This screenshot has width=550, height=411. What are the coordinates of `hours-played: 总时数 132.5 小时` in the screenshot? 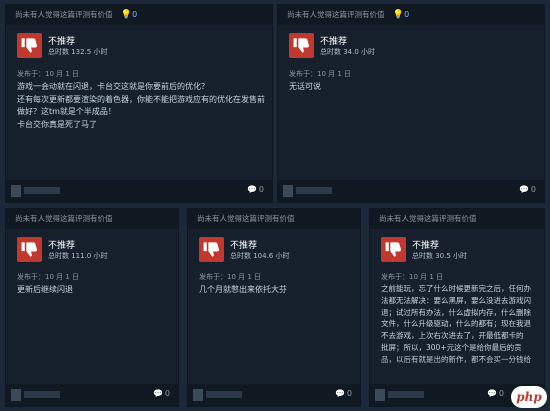 It's located at (78, 52).